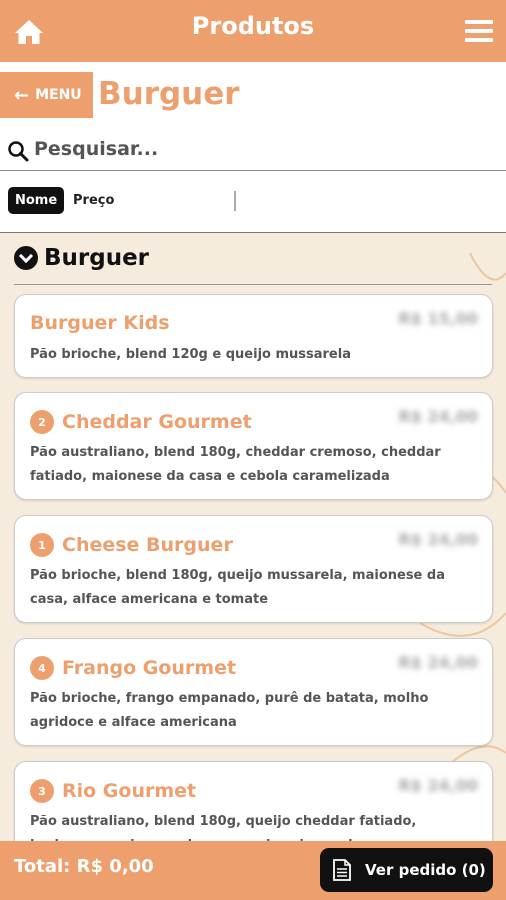 The width and height of the screenshot is (506, 900). I want to click on product-price: R$ 15,00, so click(438, 318).